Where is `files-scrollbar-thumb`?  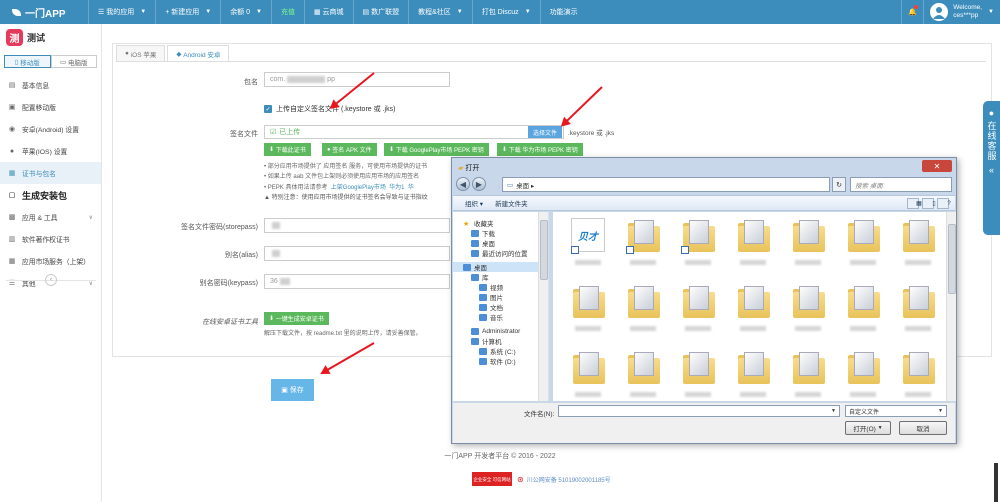
files-scrollbar-thumb is located at coordinates (952, 259).